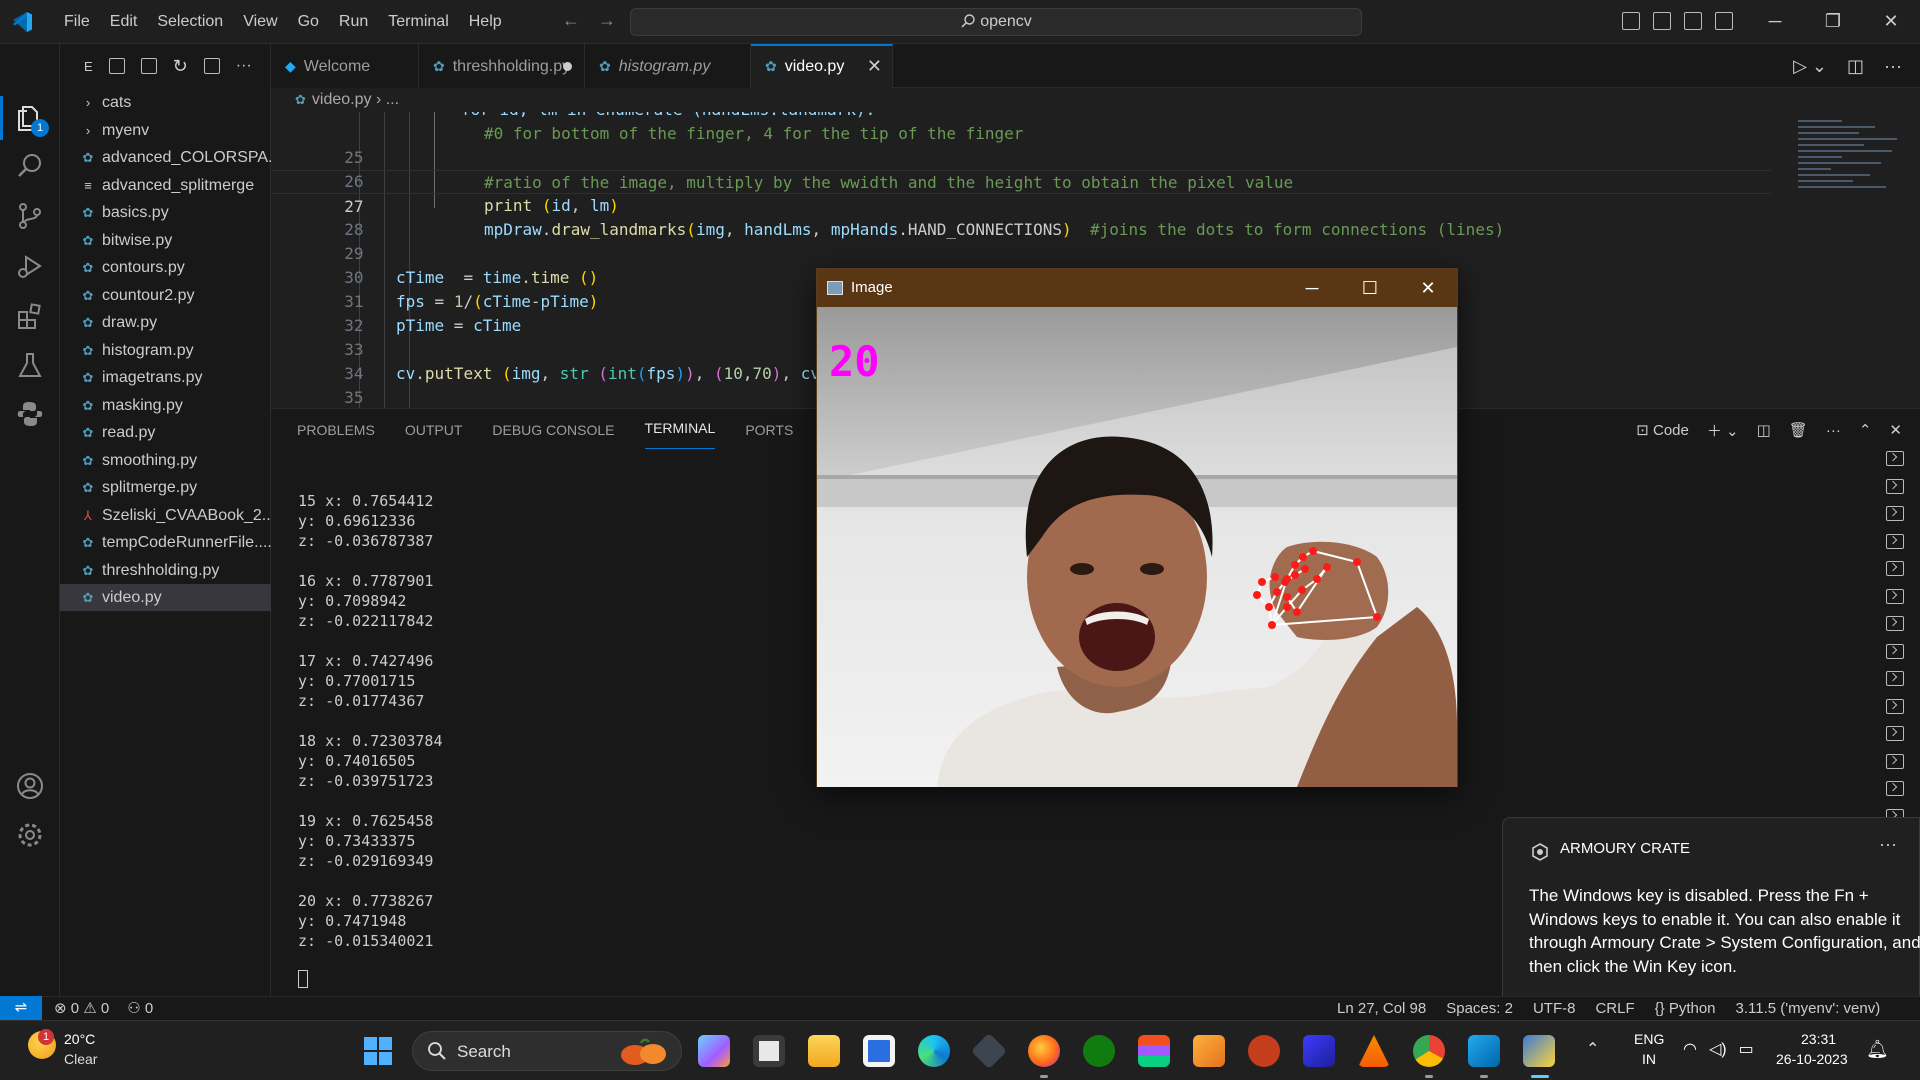 This screenshot has width=1920, height=1080. I want to click on show-hidden-icons-icon: ⌃, so click(1592, 1049).